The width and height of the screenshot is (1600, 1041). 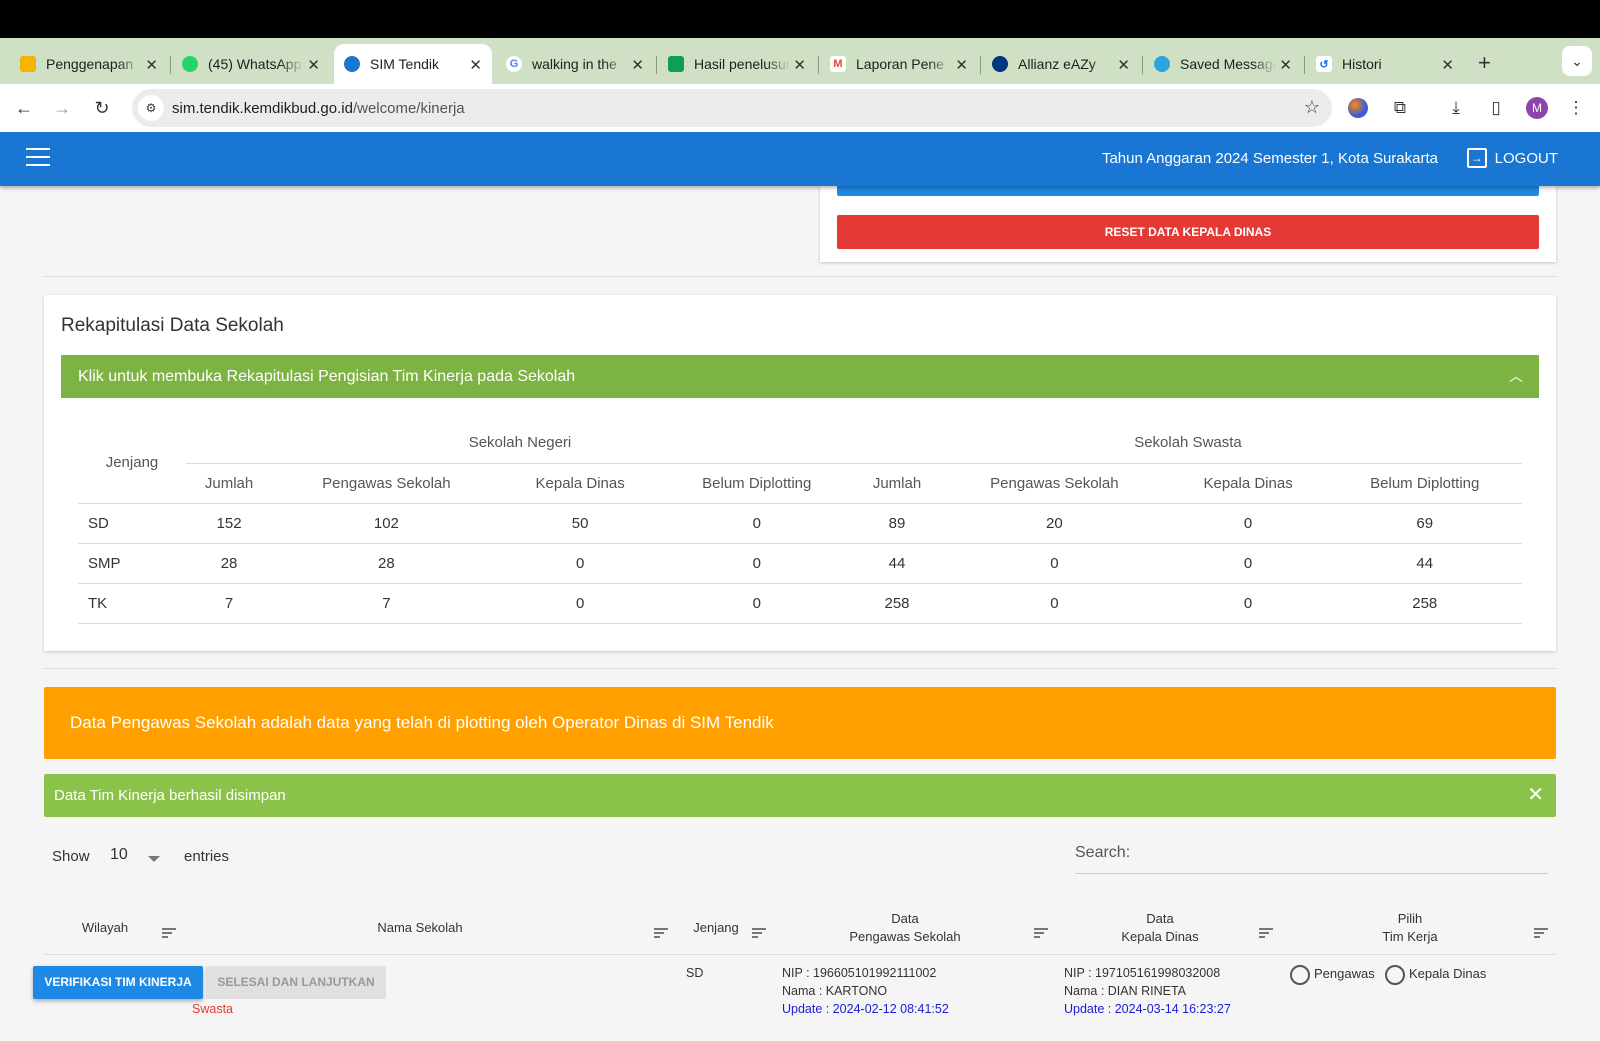 What do you see at coordinates (1300, 975) in the screenshot?
I see `radio-pengawas` at bounding box center [1300, 975].